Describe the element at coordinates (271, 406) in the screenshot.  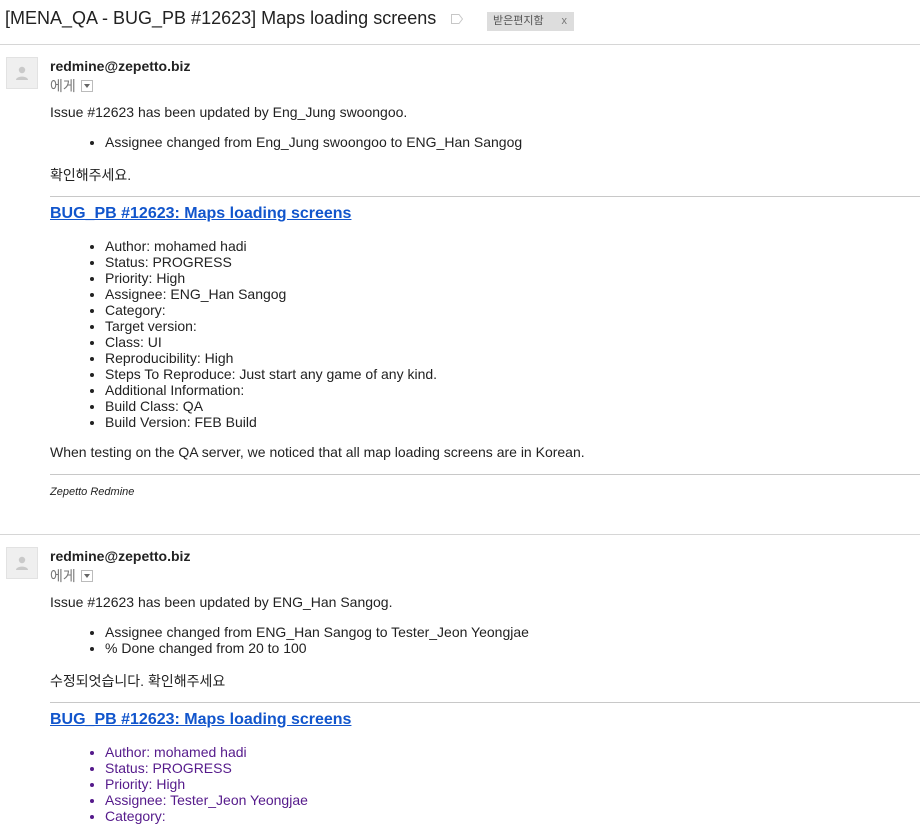
I see `detail-item: Build Class: QA` at that location.